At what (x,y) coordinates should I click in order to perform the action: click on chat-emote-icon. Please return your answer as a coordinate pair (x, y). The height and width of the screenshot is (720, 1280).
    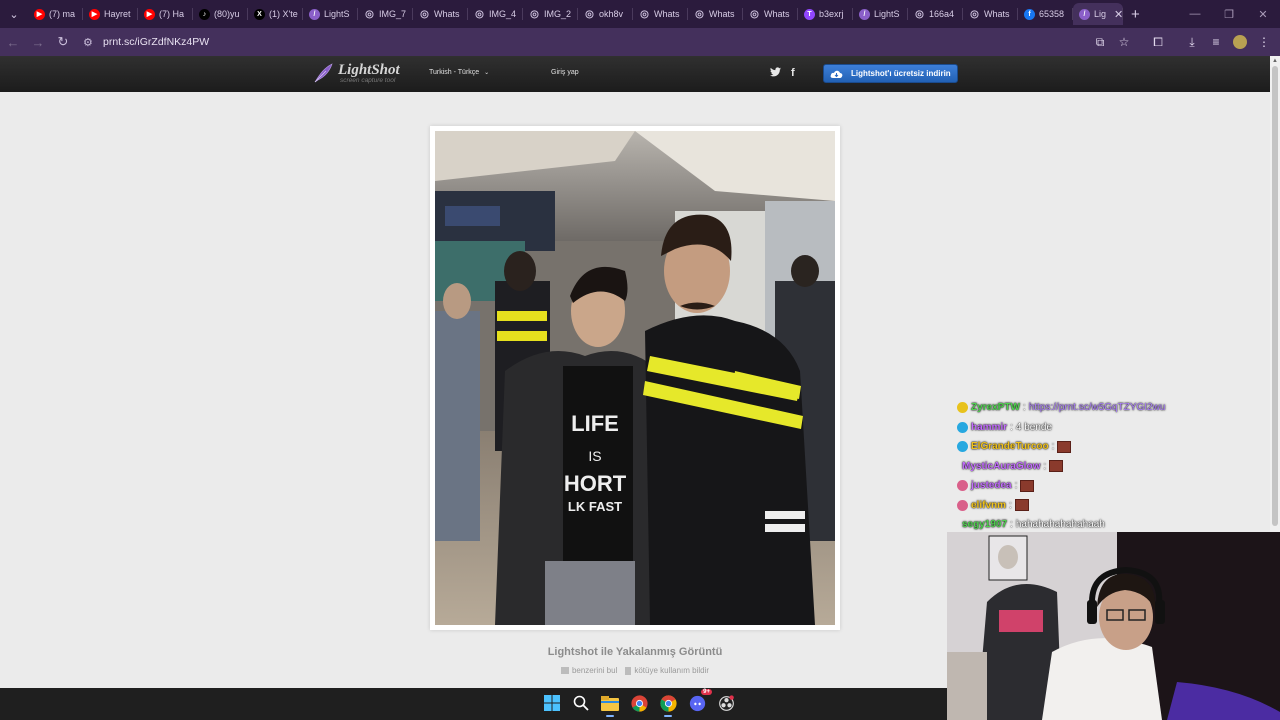
    Looking at the image, I should click on (1064, 446).